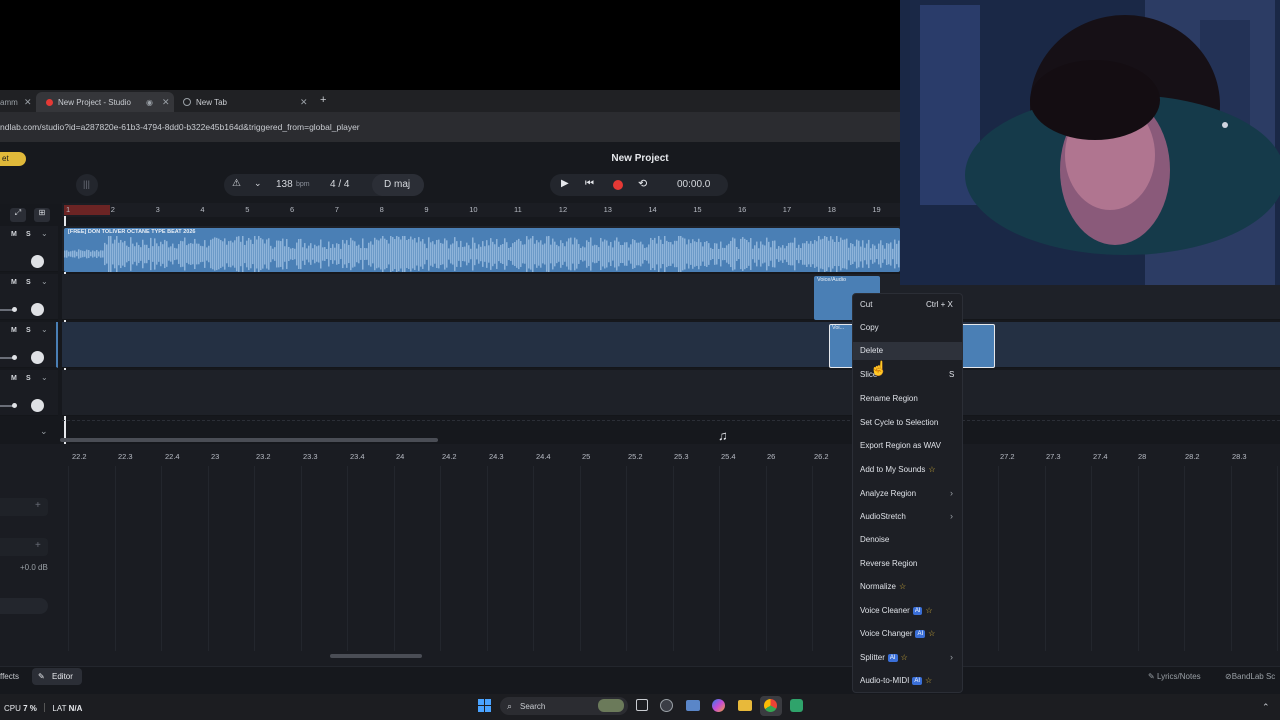  What do you see at coordinates (618, 185) in the screenshot?
I see `record-icon` at bounding box center [618, 185].